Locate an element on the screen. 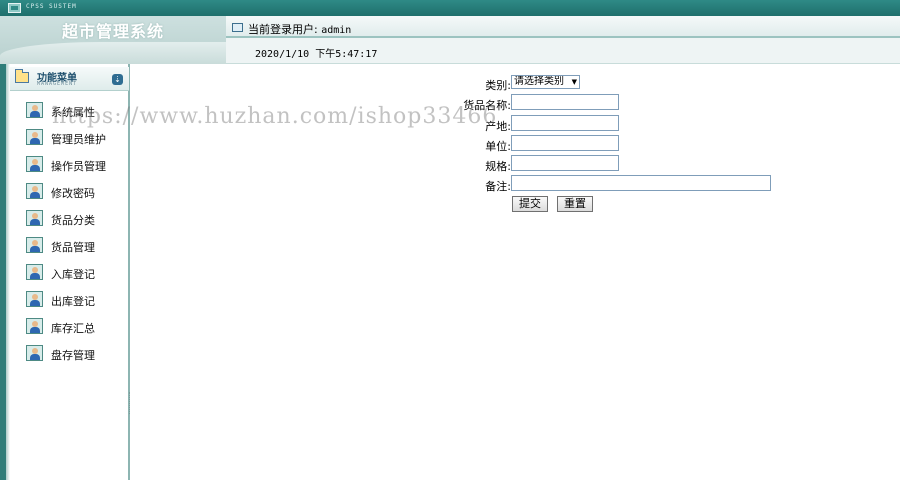 This screenshot has width=900, height=480. goods-name-label: 货品名称: is located at coordinates (487, 105).